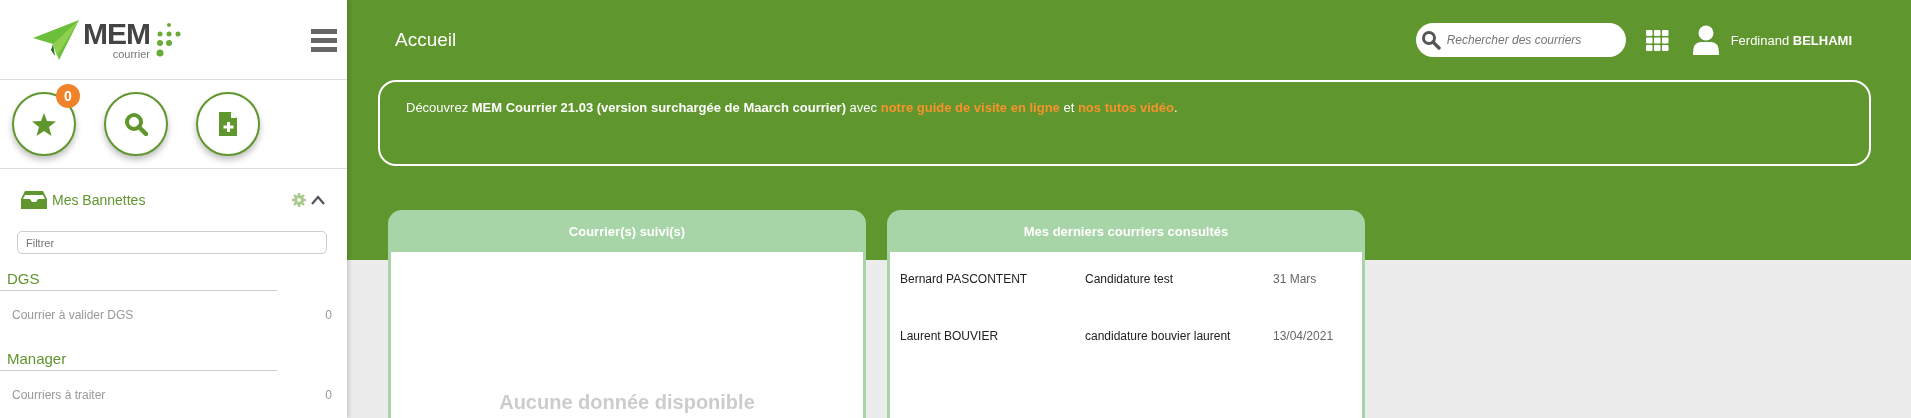 The height and width of the screenshot is (418, 1911). I want to click on card-title: Mes derniers courriers consultés, so click(1126, 231).